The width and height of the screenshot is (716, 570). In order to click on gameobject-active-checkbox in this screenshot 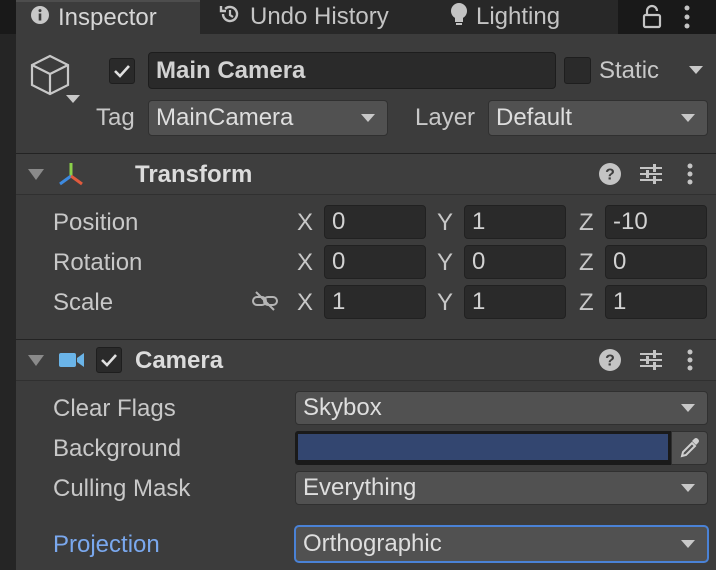, I will do `click(122, 71)`.